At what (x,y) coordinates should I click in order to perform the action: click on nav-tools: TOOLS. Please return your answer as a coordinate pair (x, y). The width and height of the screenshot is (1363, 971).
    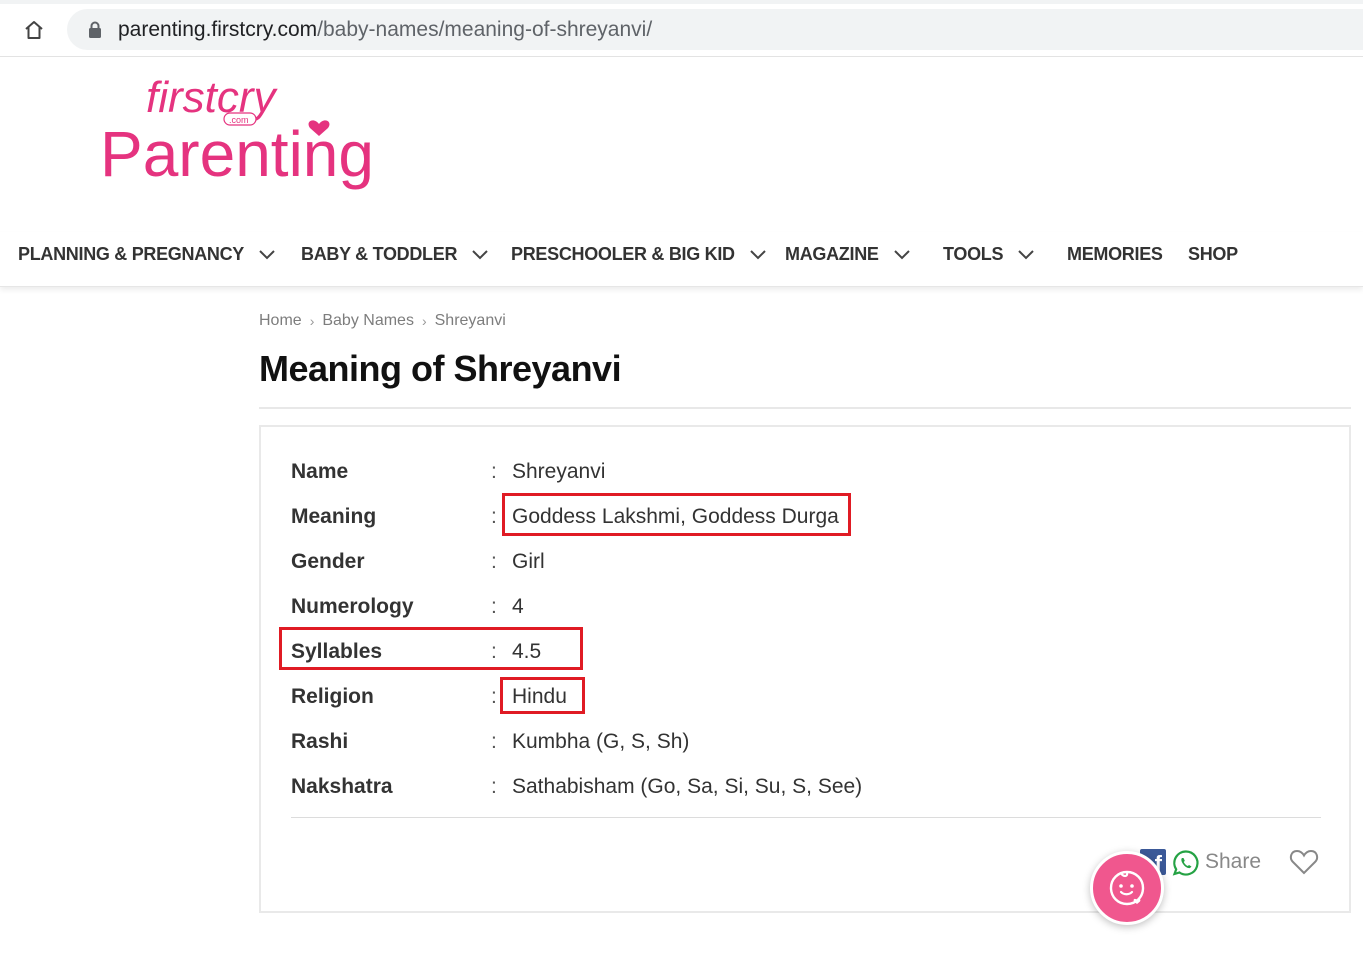
    Looking at the image, I should click on (989, 254).